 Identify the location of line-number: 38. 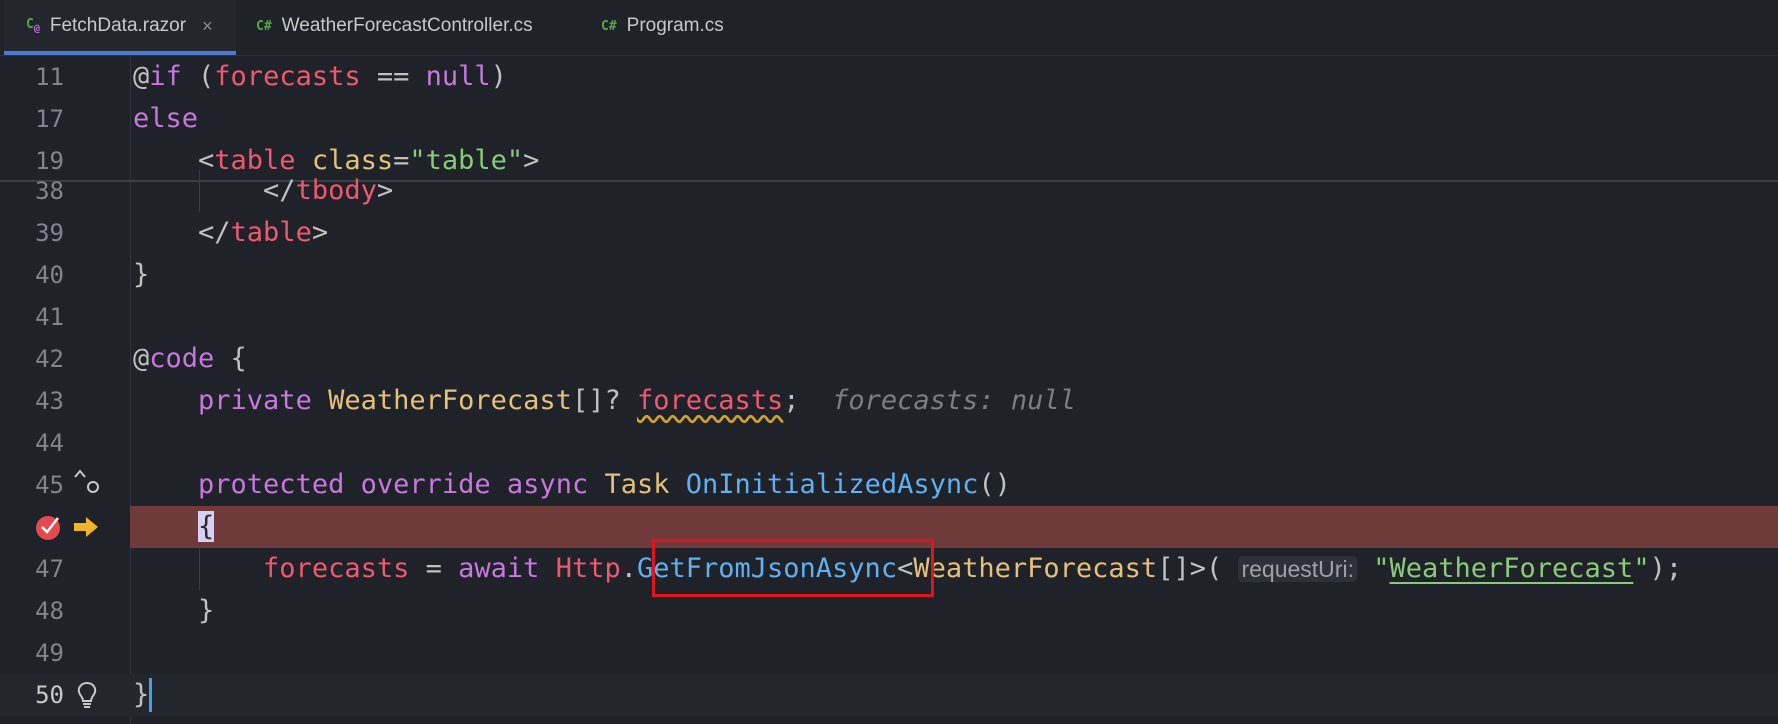
(49, 191).